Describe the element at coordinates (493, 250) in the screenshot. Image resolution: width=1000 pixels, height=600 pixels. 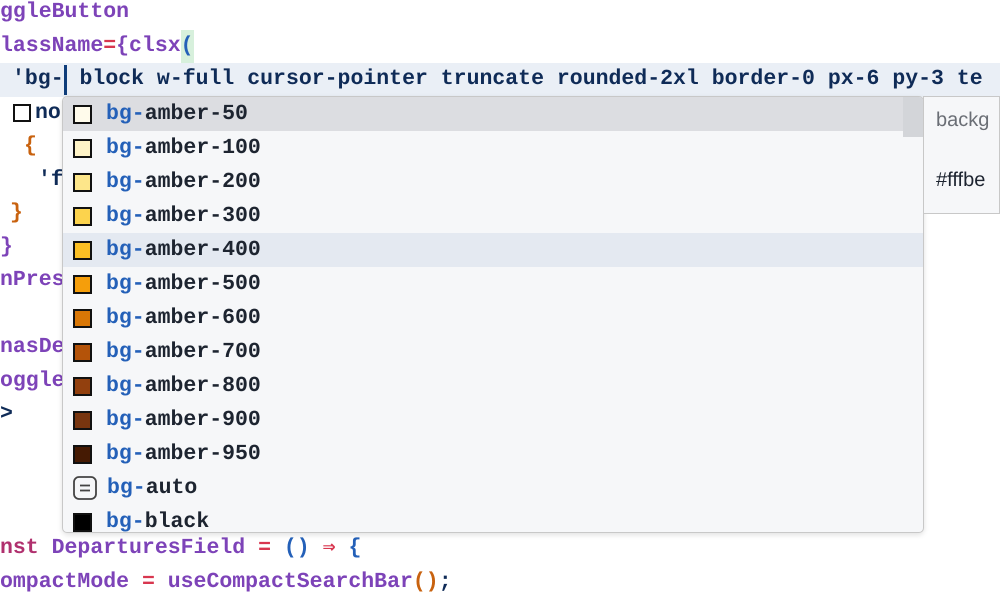
I see `completion-item: bg-amber-400` at that location.